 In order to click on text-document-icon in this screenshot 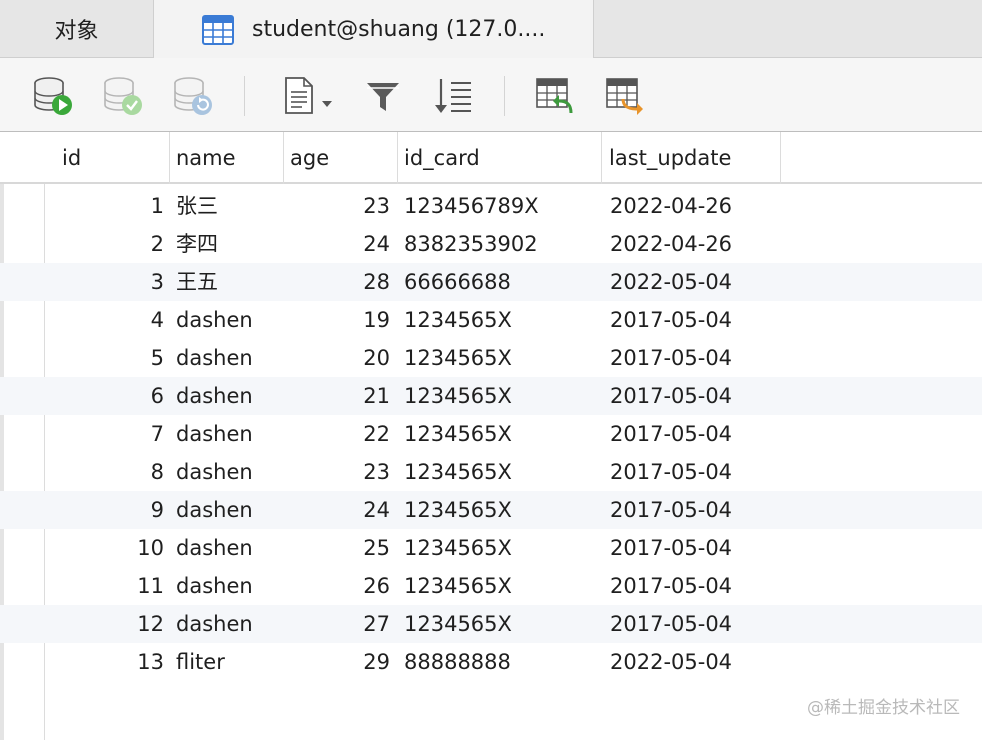, I will do `click(308, 95)`.